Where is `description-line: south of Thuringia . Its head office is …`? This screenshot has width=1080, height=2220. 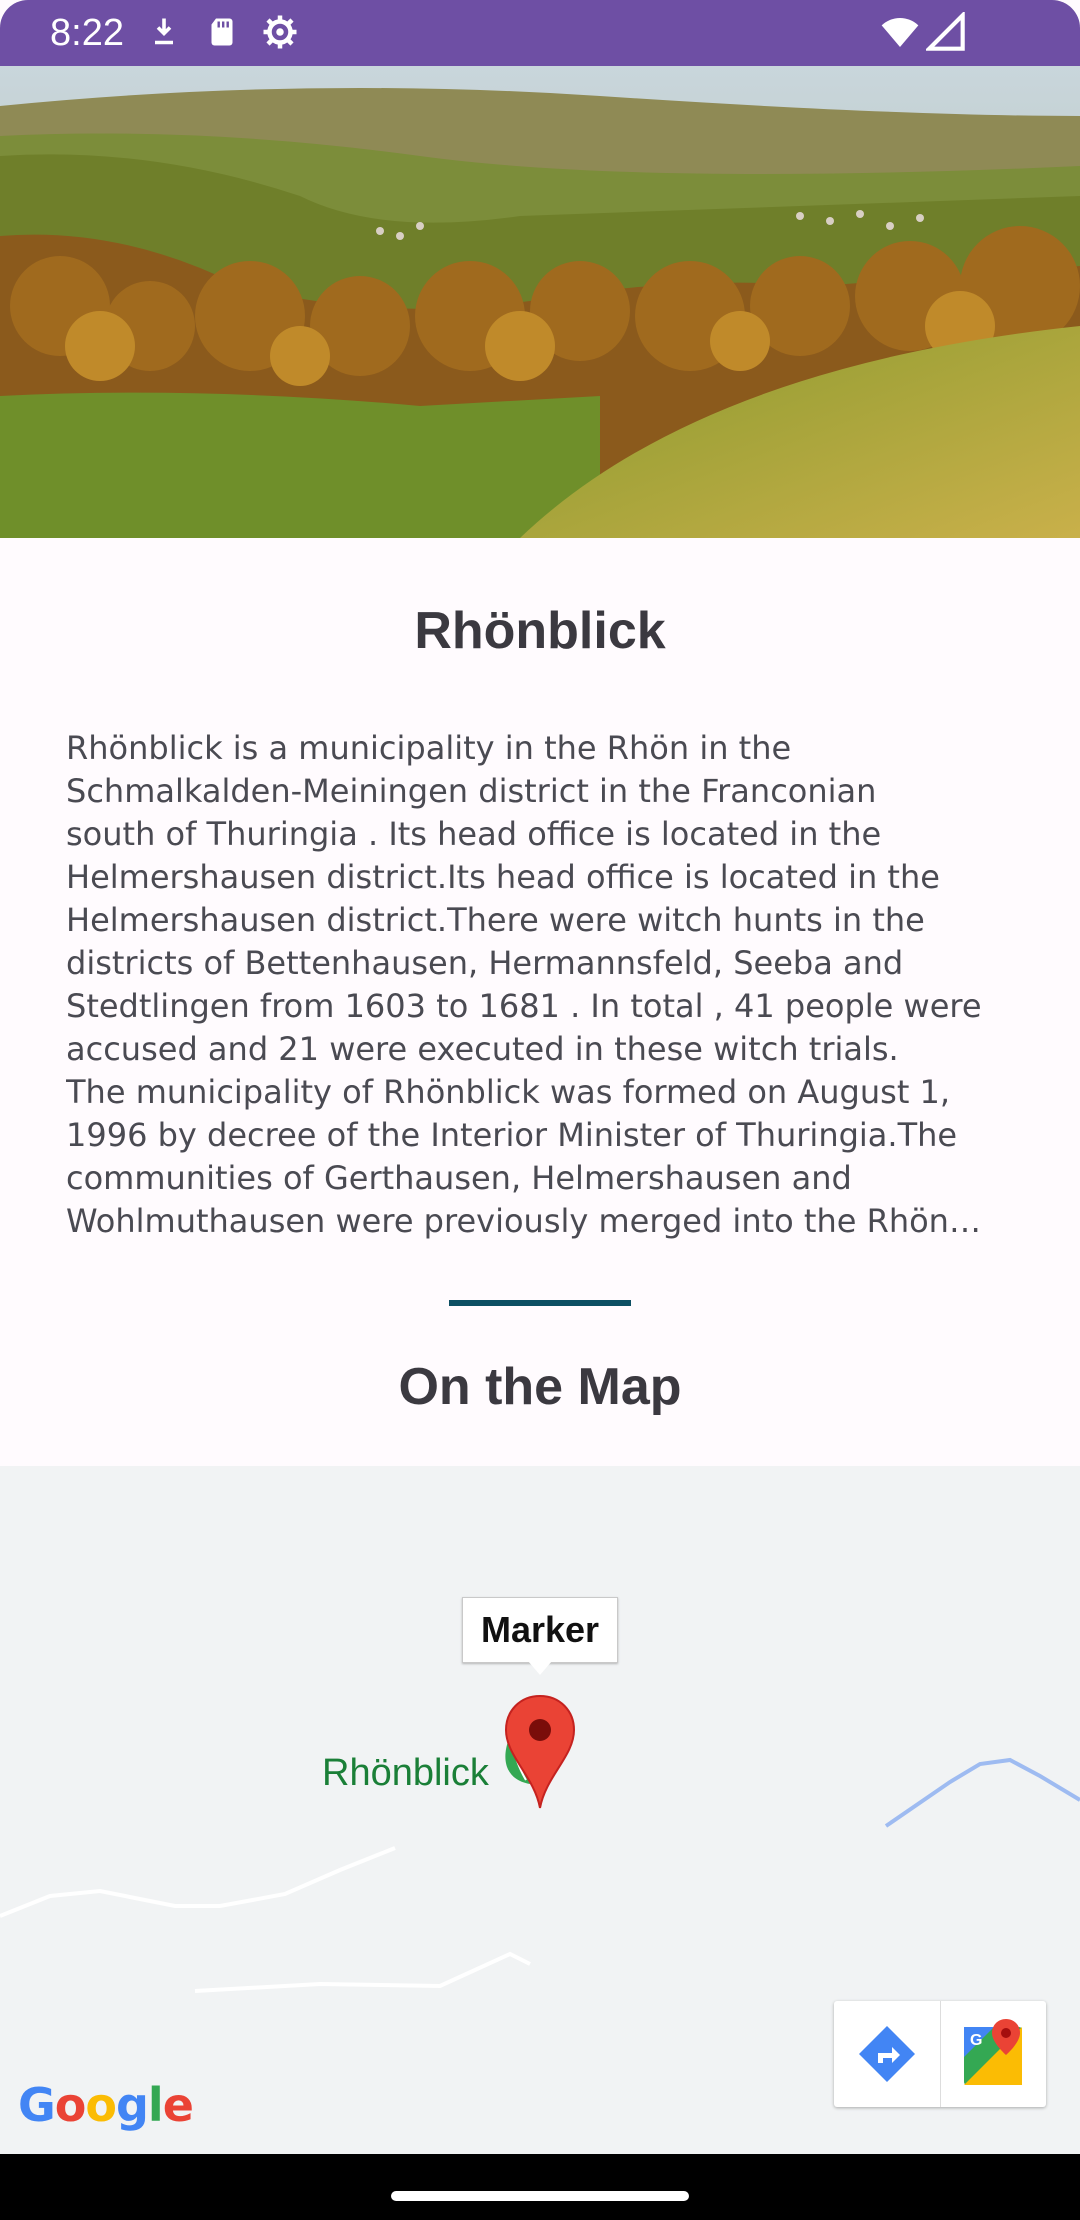 description-line: south of Thuringia . Its head office is … is located at coordinates (474, 834).